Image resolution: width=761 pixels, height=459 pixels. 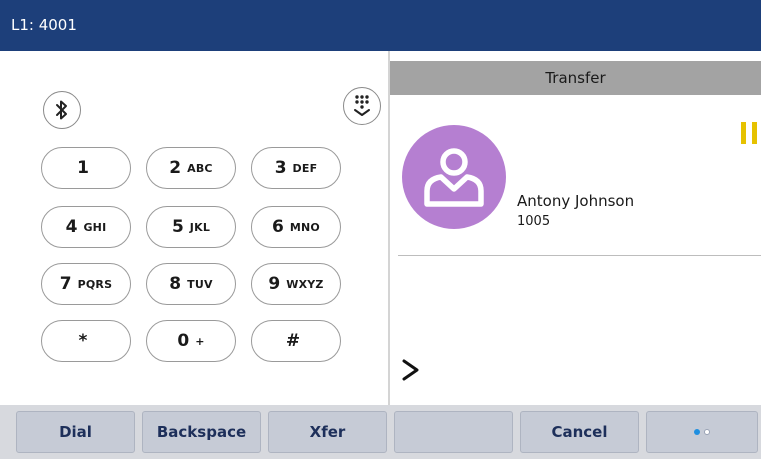 I want to click on transfer-title: Transfer, so click(x=575, y=78).